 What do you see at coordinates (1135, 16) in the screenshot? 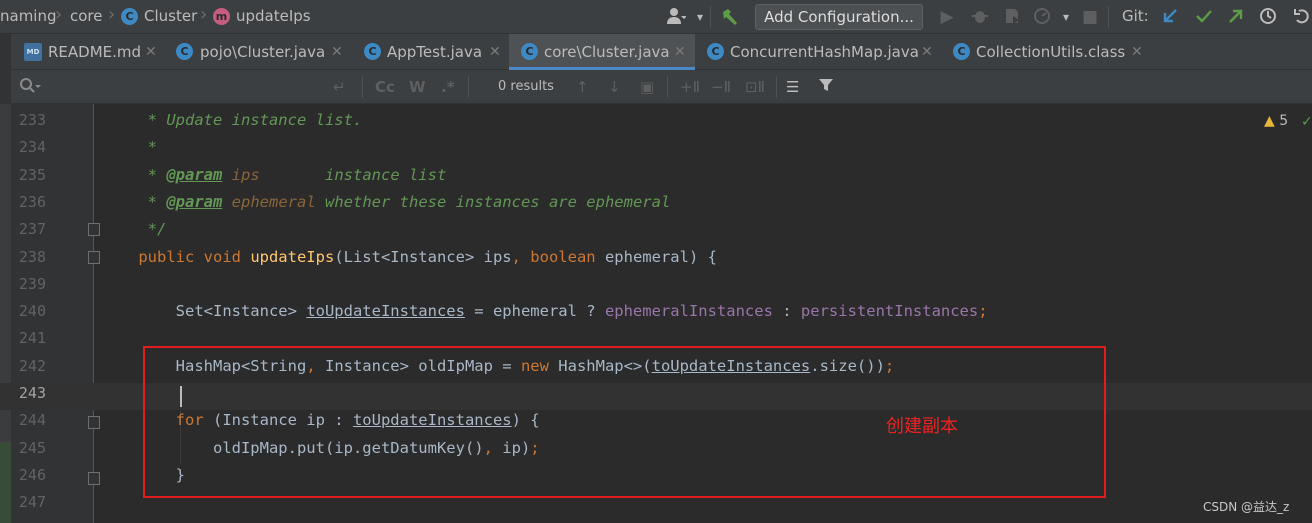
I see `git-label: Git:` at bounding box center [1135, 16].